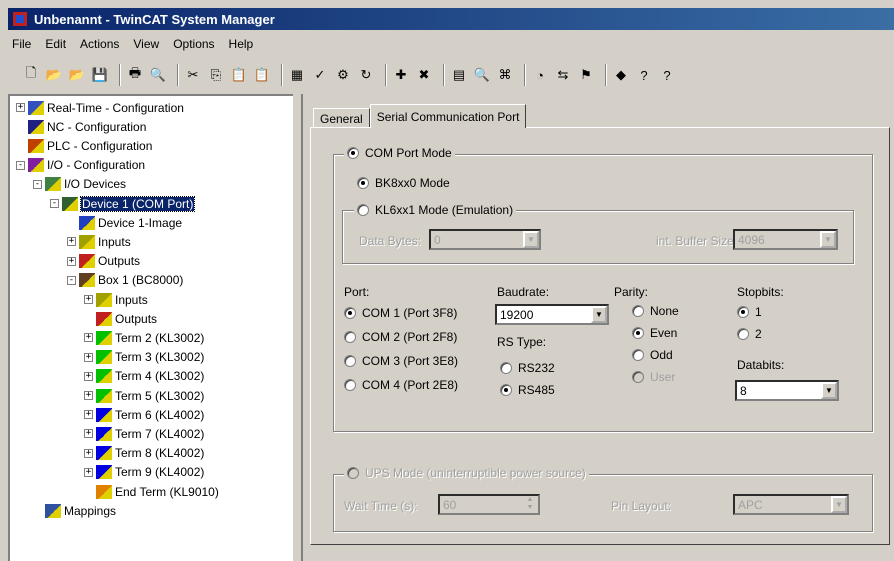  I want to click on tree-node: - I/O - Configuration, so click(80, 165).